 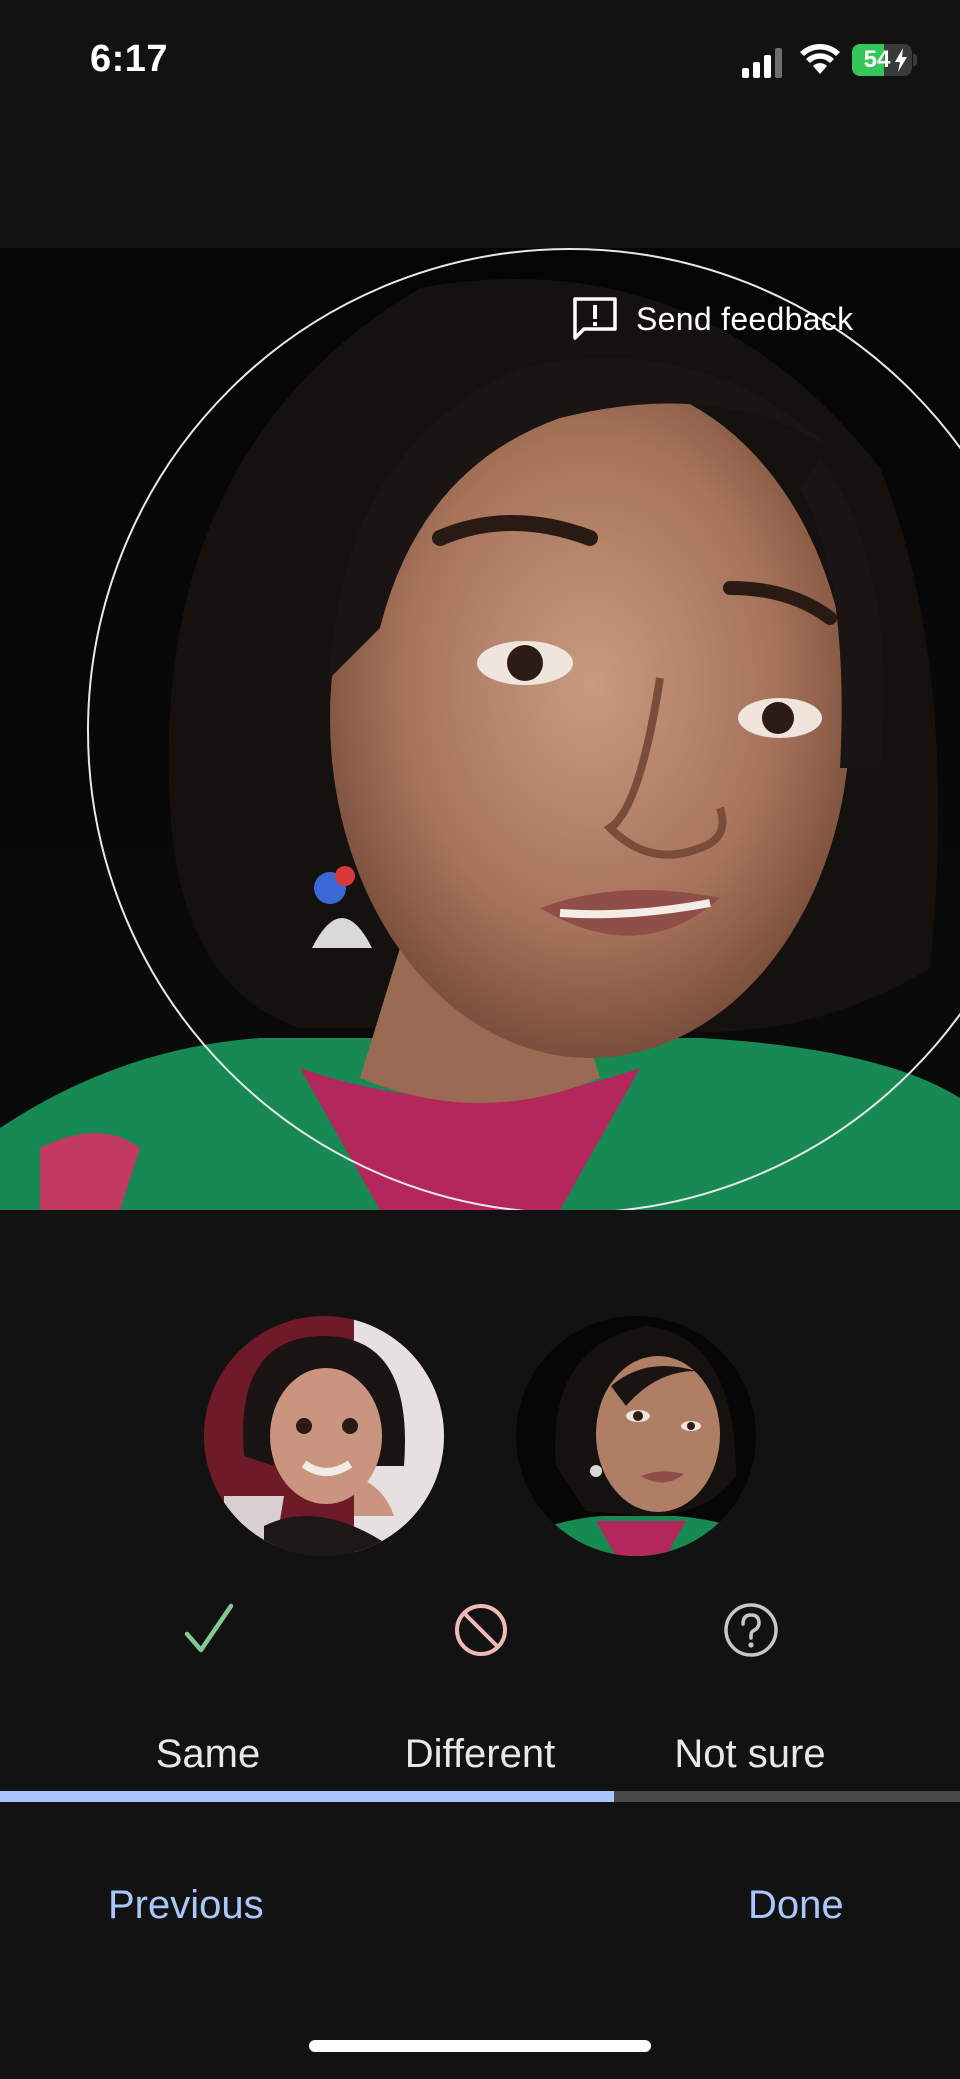 What do you see at coordinates (129, 59) in the screenshot?
I see `status-time: 6:17` at bounding box center [129, 59].